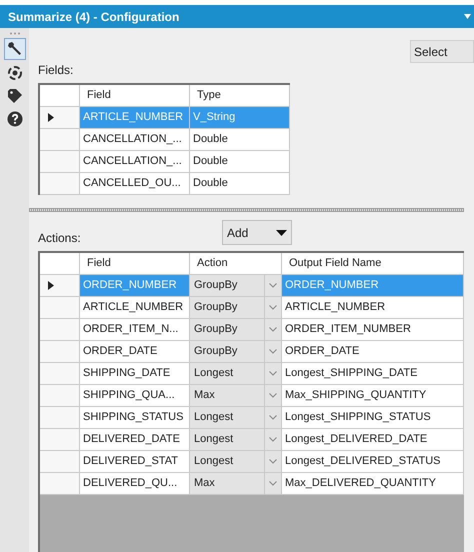 The image size is (474, 552). Describe the element at coordinates (14, 96) in the screenshot. I see `tag-icon` at that location.